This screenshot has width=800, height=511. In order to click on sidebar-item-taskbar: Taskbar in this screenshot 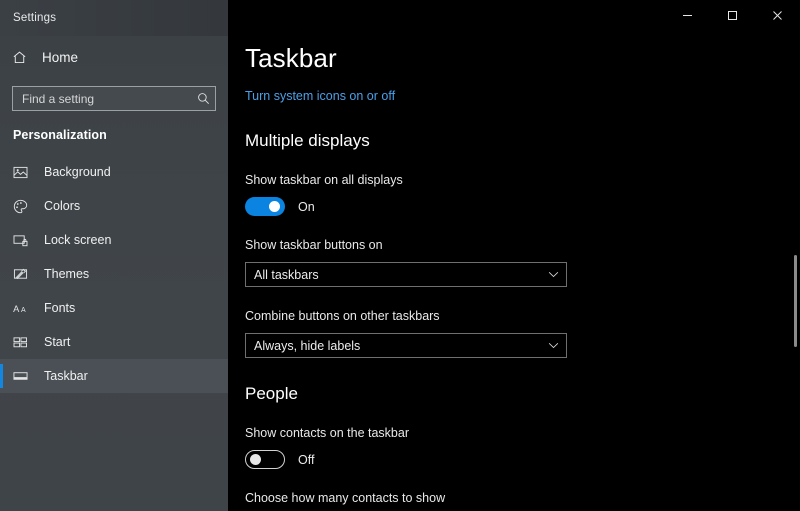, I will do `click(114, 376)`.